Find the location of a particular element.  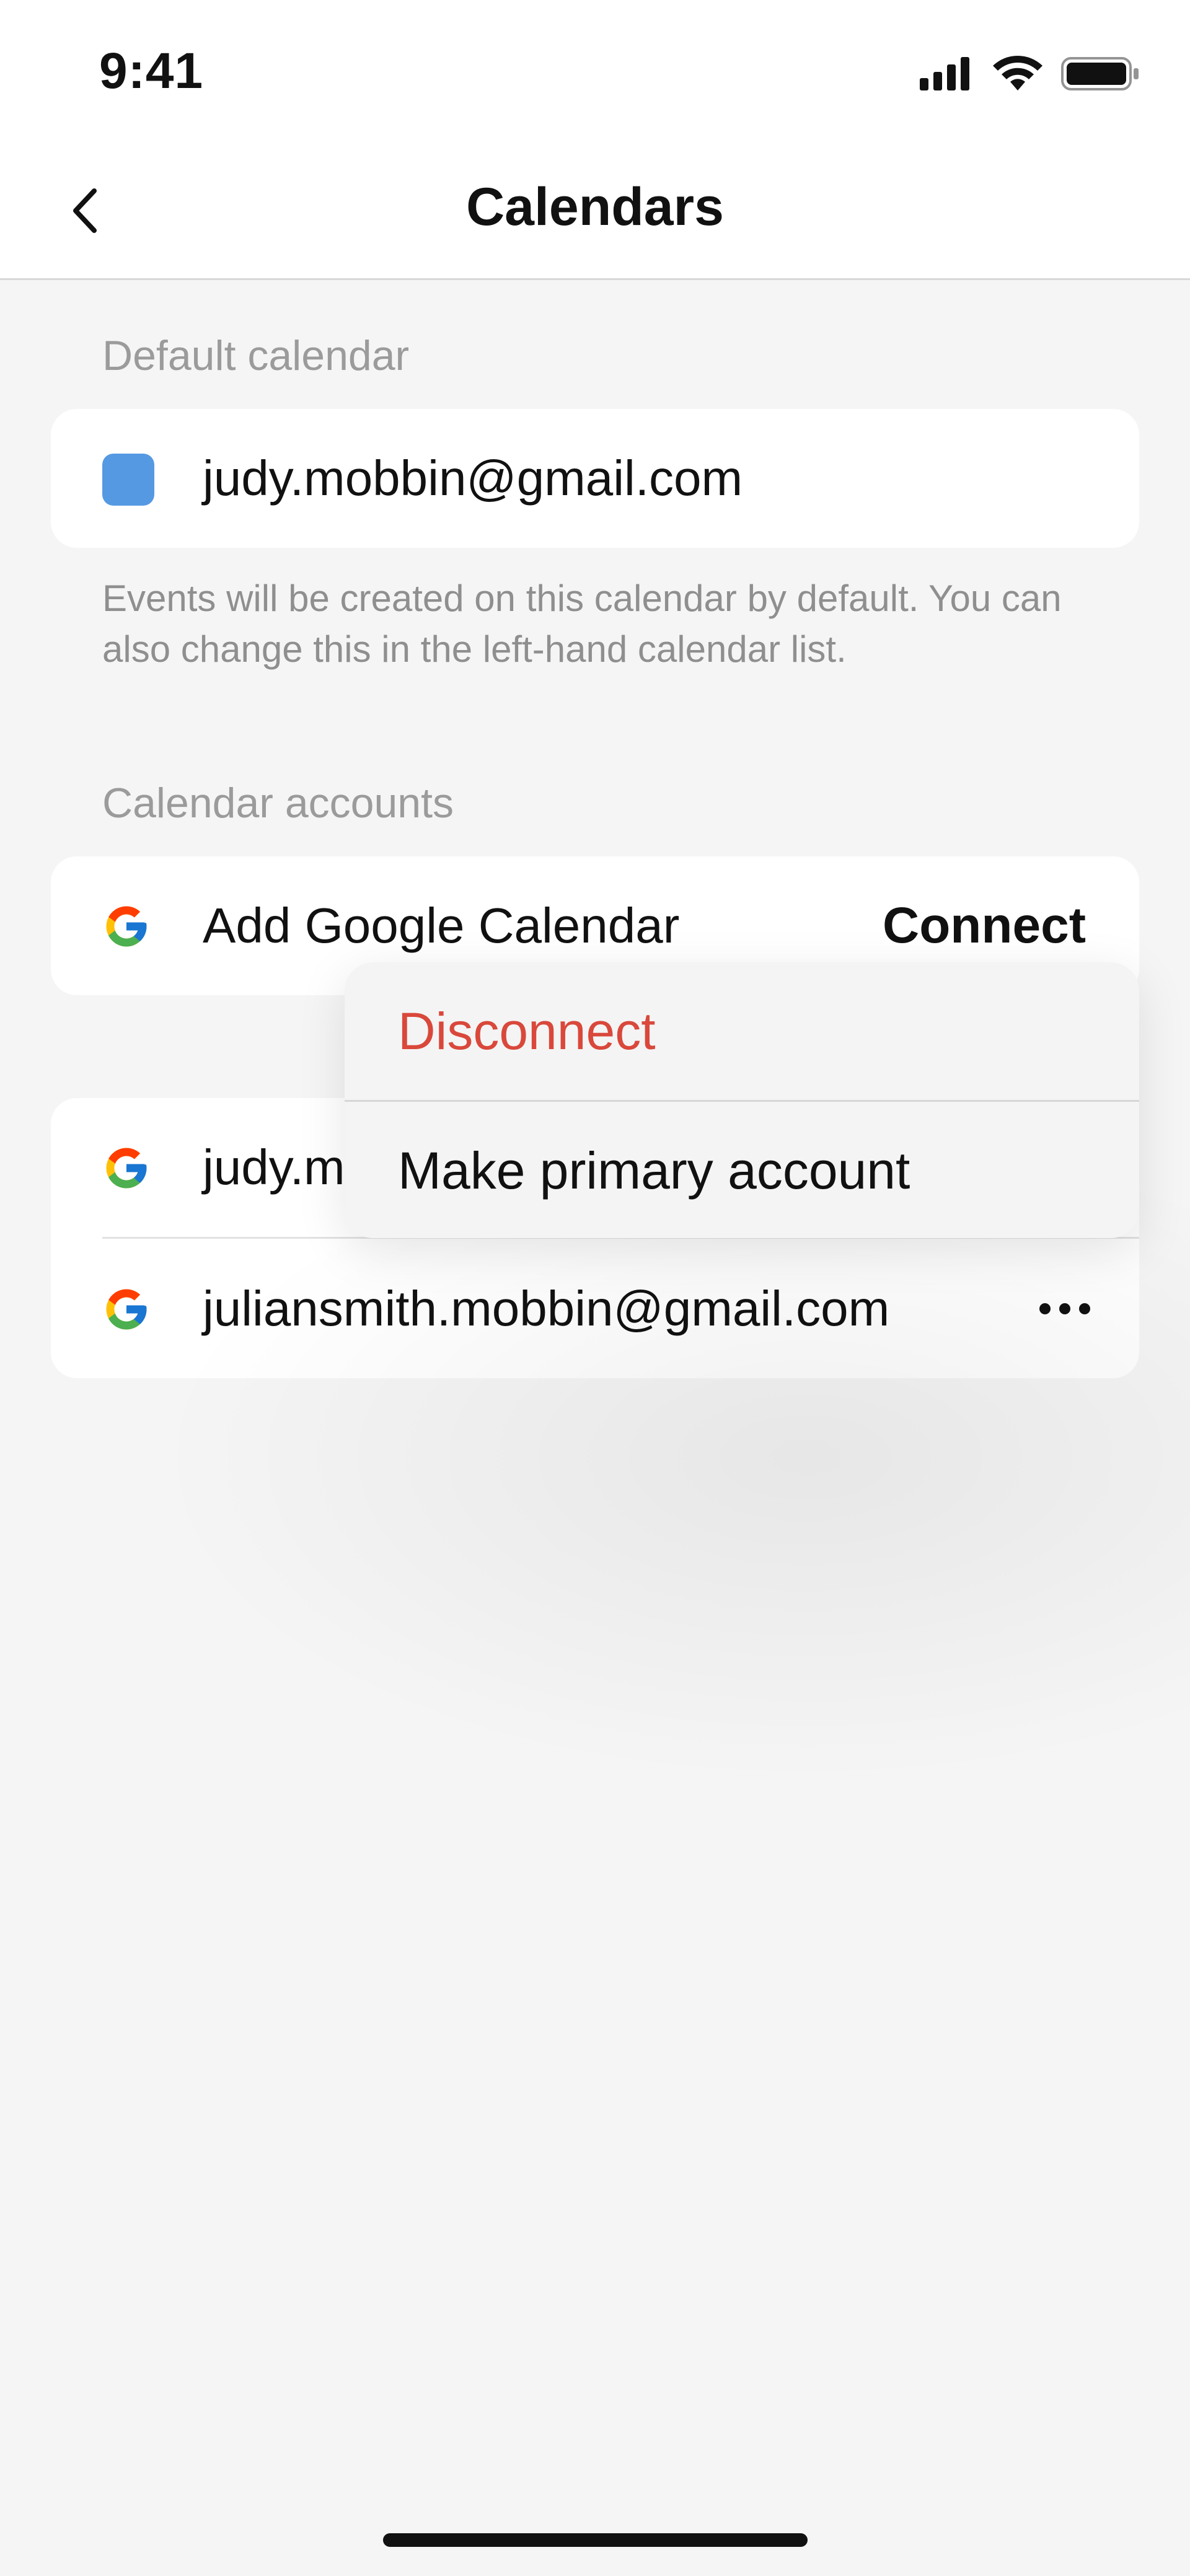

make-primary-menu-item: Make primary account is located at coordinates (742, 1170).